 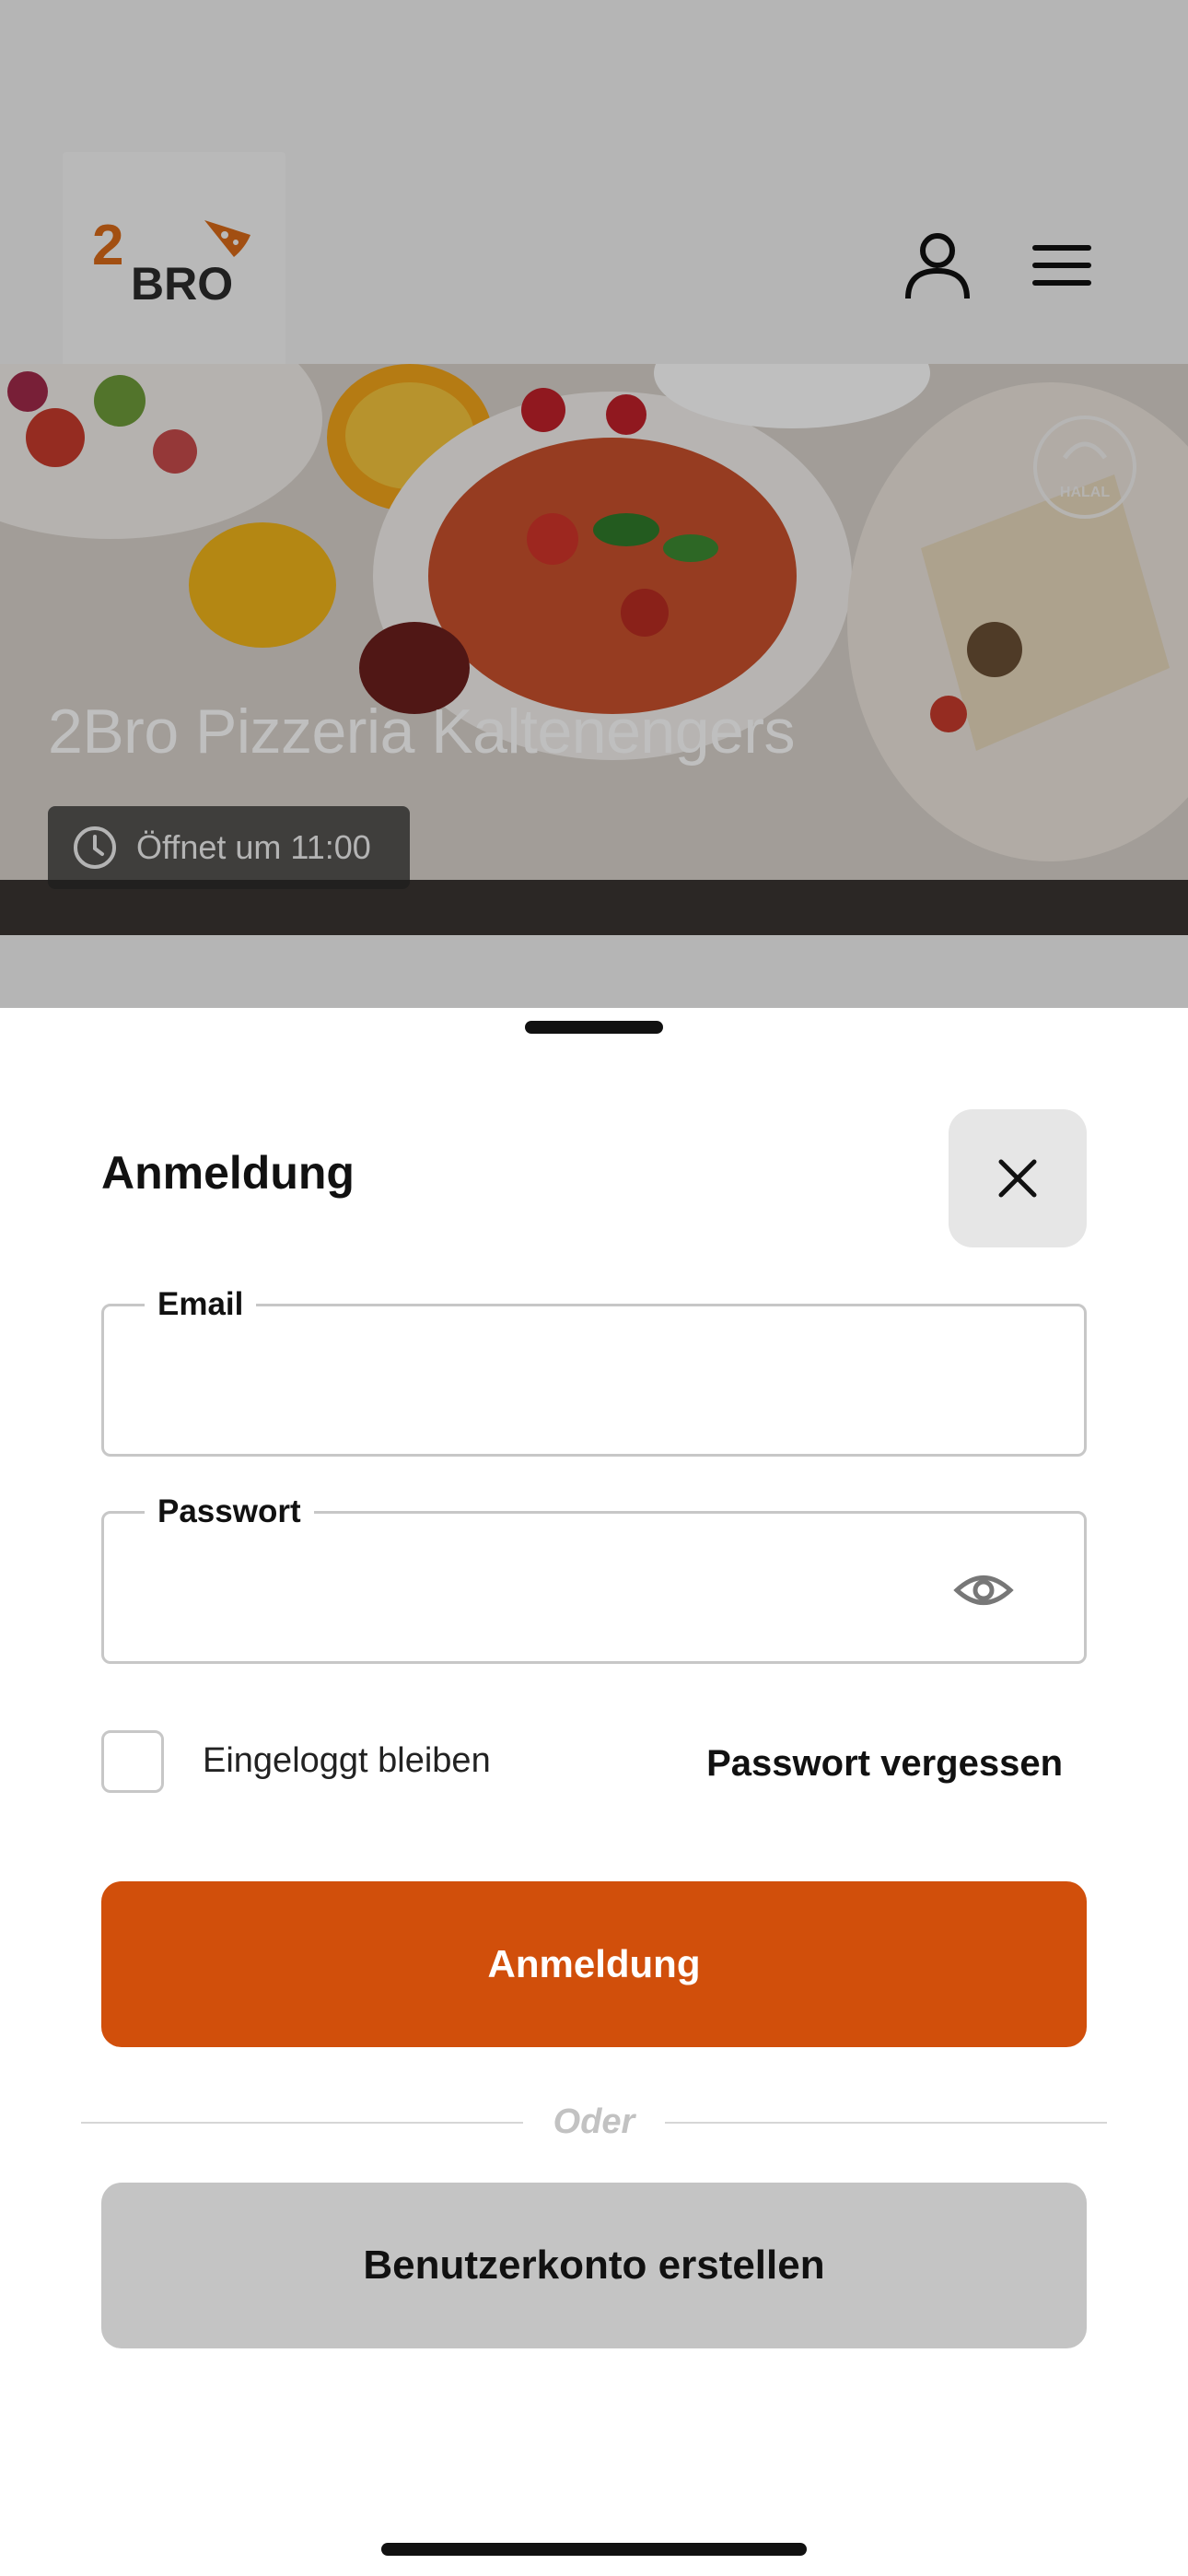 What do you see at coordinates (347, 1761) in the screenshot?
I see `remember-label: Eingeloggt bleiben` at bounding box center [347, 1761].